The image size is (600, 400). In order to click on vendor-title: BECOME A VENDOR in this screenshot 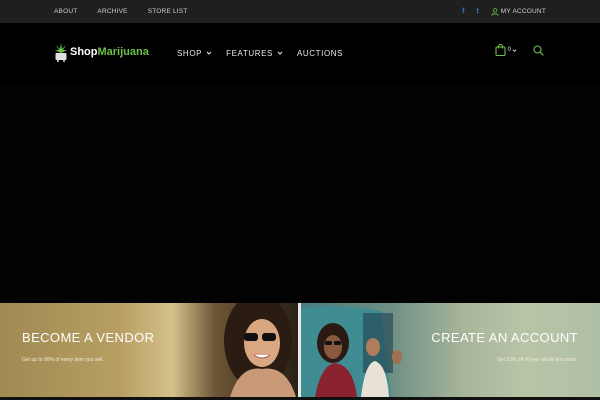, I will do `click(88, 337)`.